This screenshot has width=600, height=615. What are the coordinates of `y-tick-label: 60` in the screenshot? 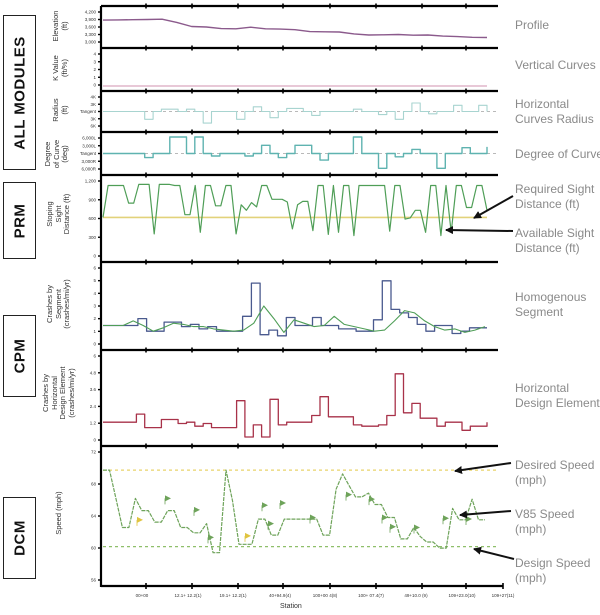 It's located at (94, 548).